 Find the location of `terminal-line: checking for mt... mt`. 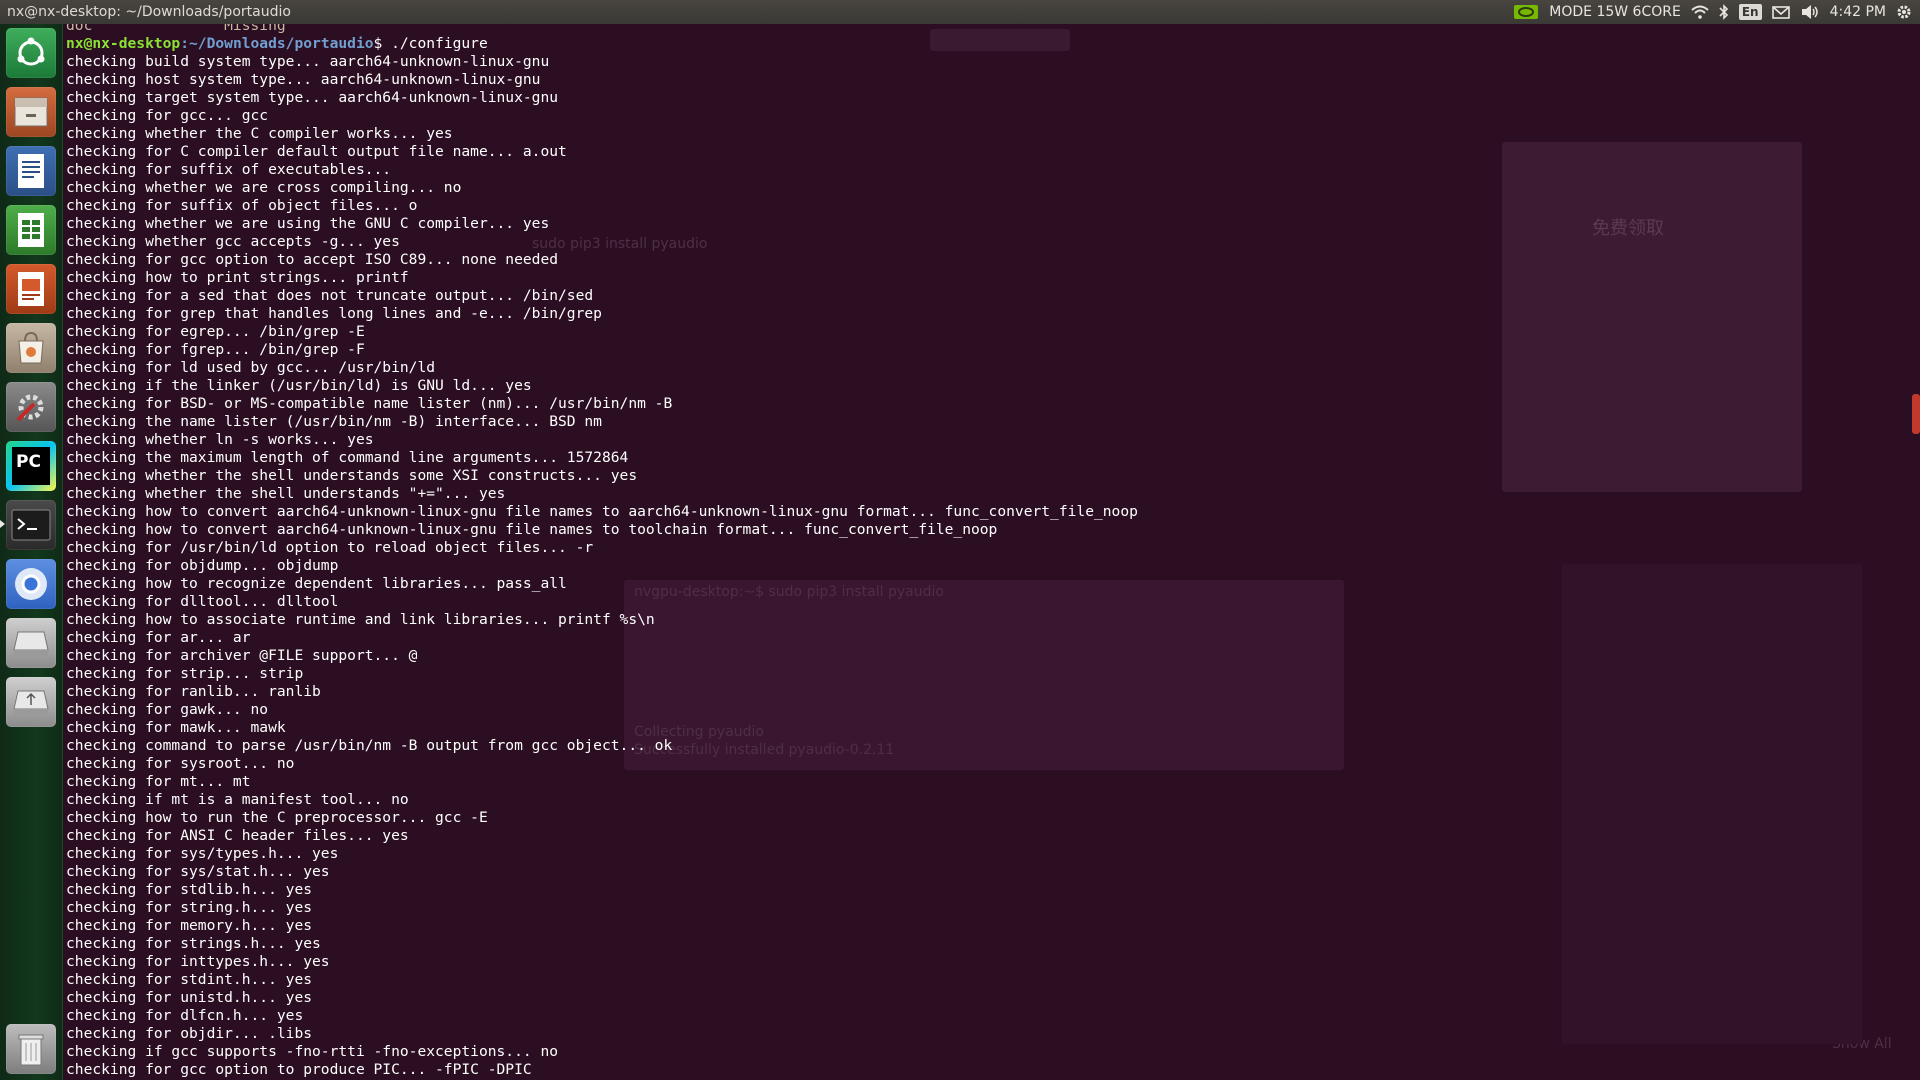

terminal-line: checking for mt... mt is located at coordinates (158, 781).